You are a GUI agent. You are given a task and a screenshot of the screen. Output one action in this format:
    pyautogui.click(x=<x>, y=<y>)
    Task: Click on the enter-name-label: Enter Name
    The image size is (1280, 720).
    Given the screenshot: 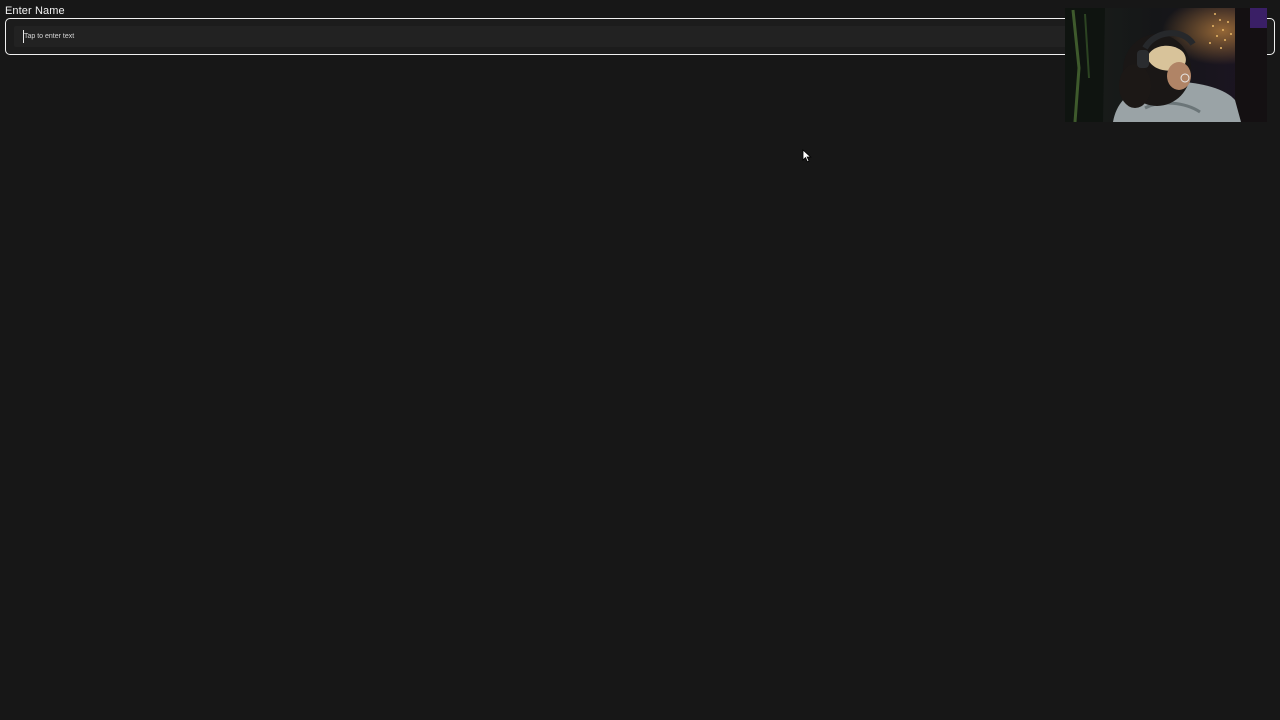 What is the action you would take?
    pyautogui.click(x=35, y=11)
    